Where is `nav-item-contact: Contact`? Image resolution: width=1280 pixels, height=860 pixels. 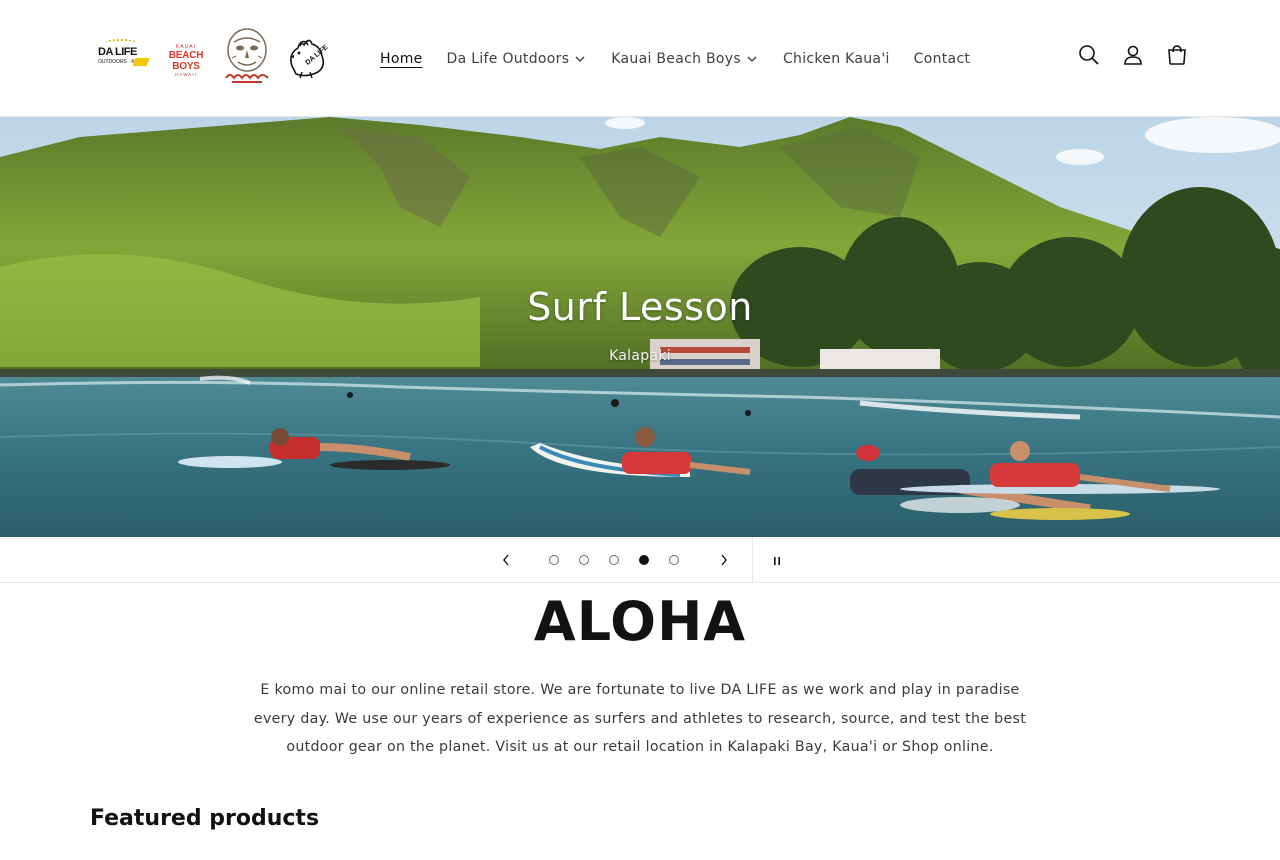 nav-item-contact: Contact is located at coordinates (942, 59).